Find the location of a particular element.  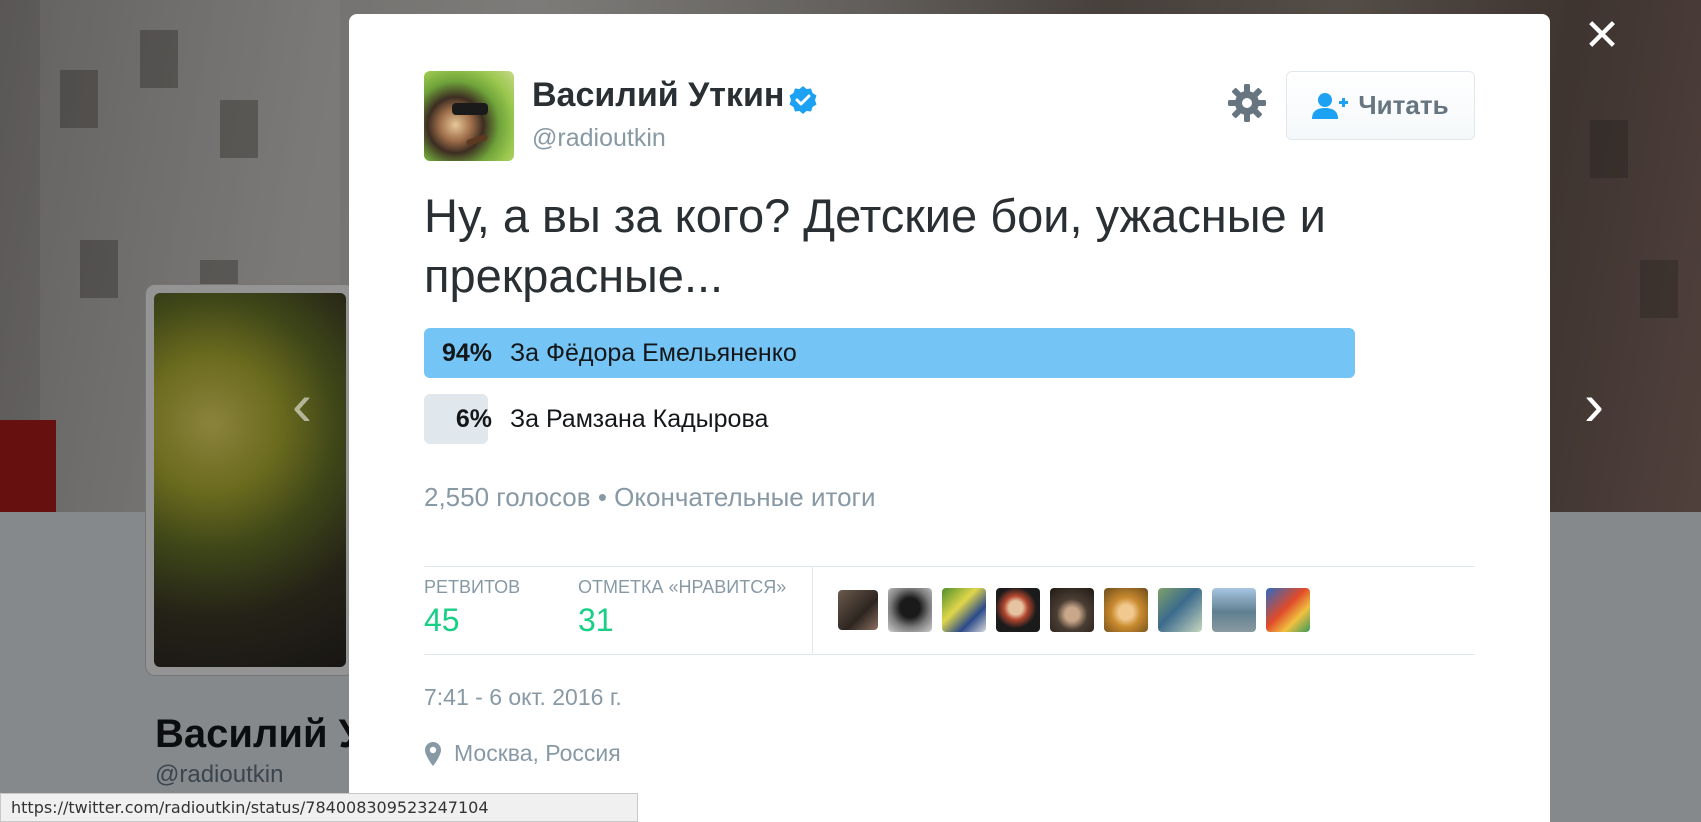

tweet-timestamp: 7:41 - 6 окт. 2016 г. is located at coordinates (523, 697).